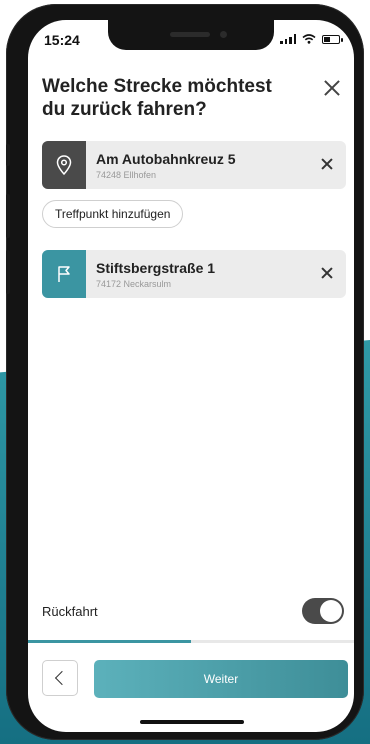  I want to click on destination-city: 74172 Neckarsulm, so click(134, 284).